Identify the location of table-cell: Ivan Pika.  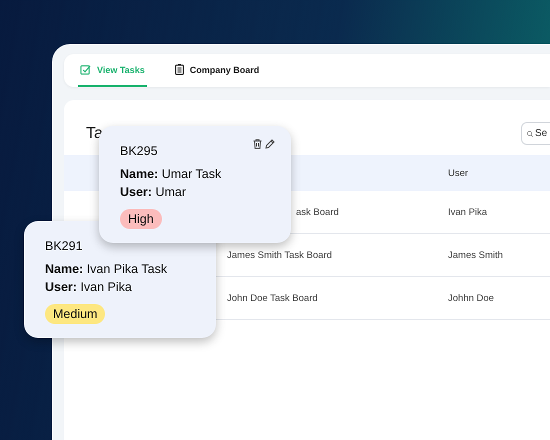
(498, 212).